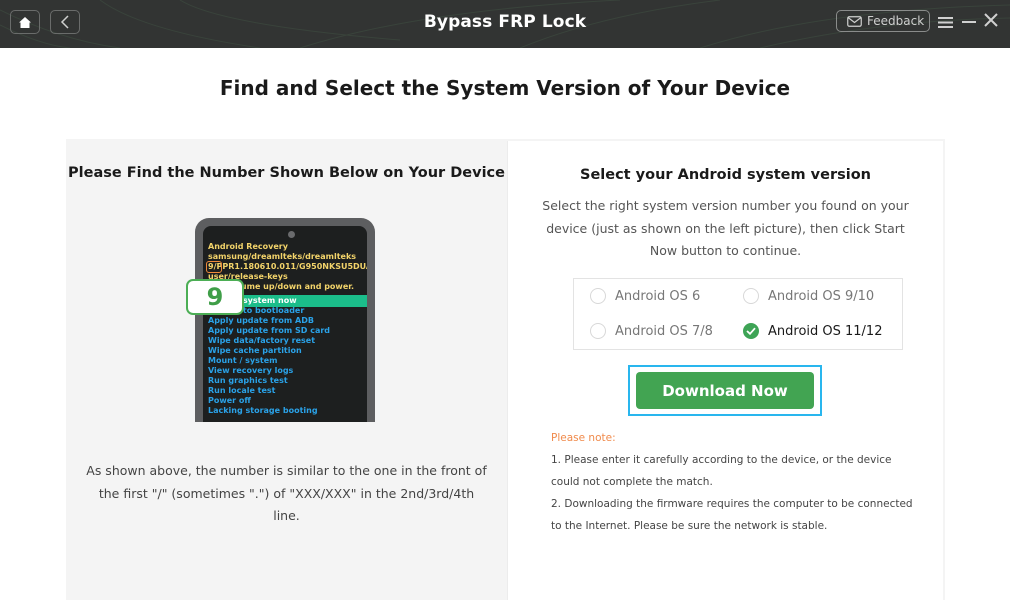  Describe the element at coordinates (243, 360) in the screenshot. I see `recovery-menu-item: Mount / system` at that location.